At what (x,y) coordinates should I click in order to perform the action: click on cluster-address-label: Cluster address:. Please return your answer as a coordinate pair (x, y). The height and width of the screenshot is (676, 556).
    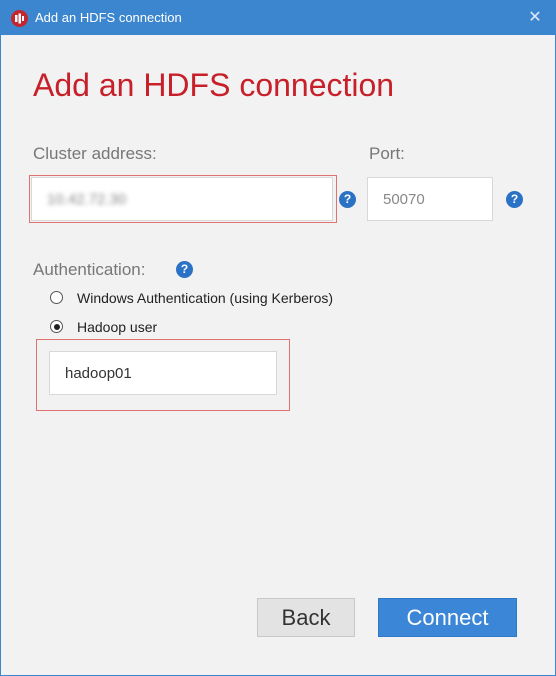
    Looking at the image, I should click on (95, 153).